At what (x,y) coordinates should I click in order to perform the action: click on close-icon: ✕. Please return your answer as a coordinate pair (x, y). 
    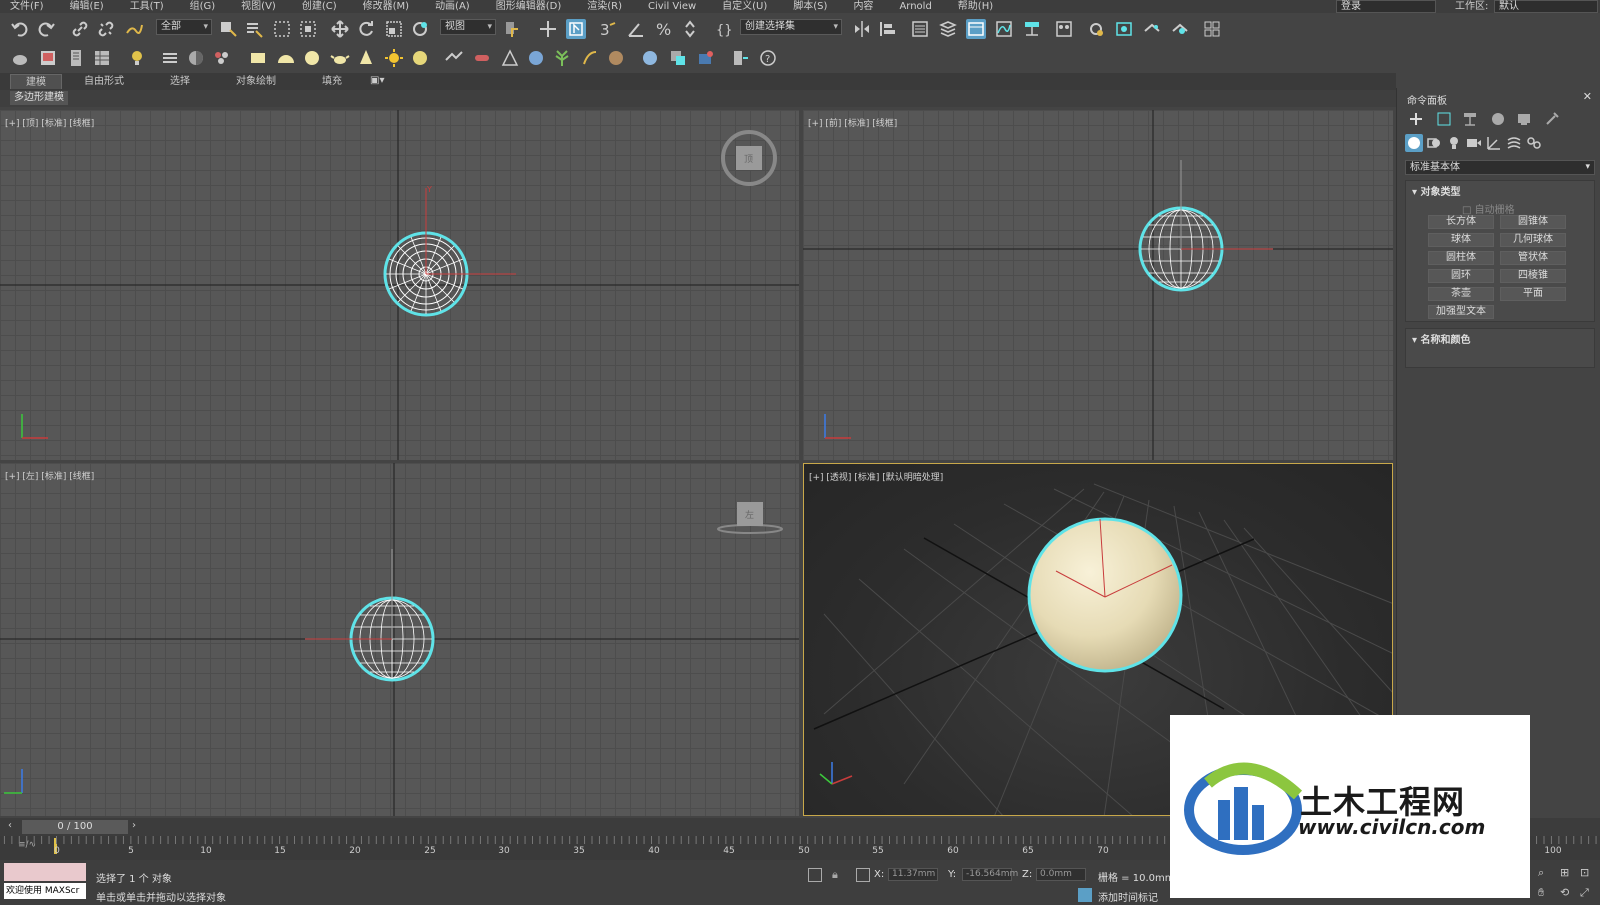
    Looking at the image, I should click on (1587, 96).